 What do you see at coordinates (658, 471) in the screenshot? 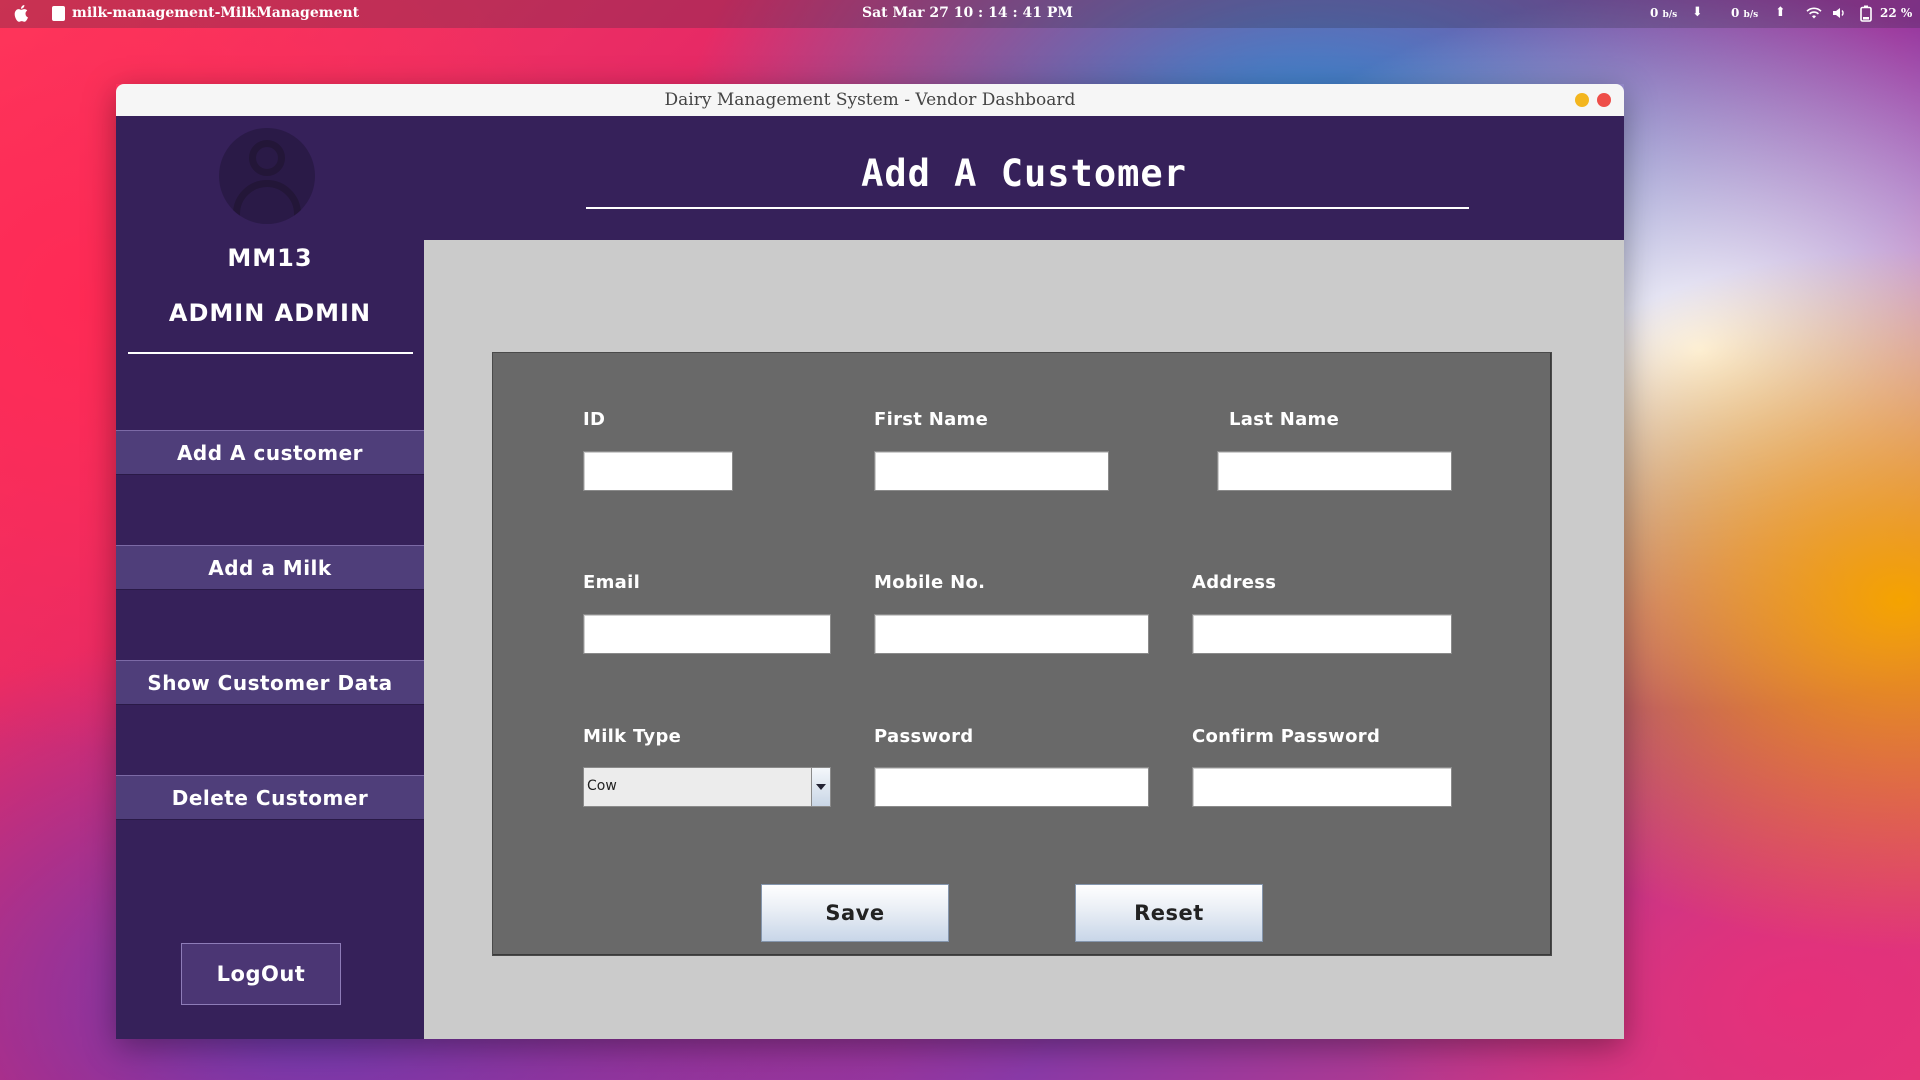
I see `id-input` at bounding box center [658, 471].